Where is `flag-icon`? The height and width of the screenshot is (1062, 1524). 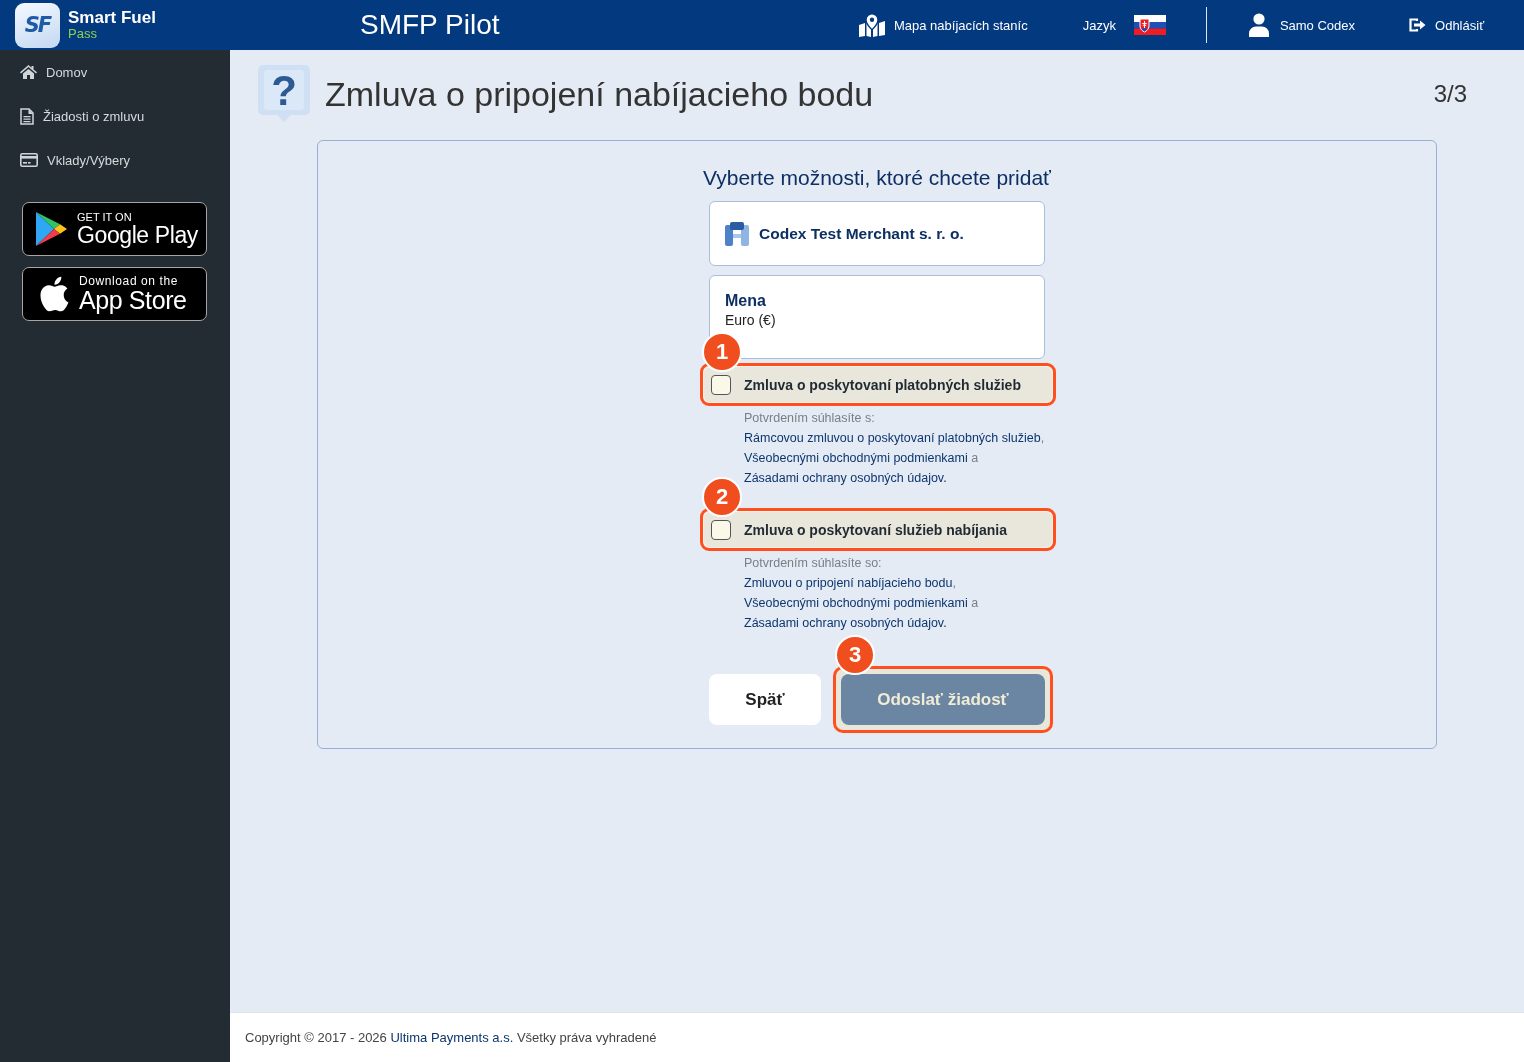 flag-icon is located at coordinates (1149, 25).